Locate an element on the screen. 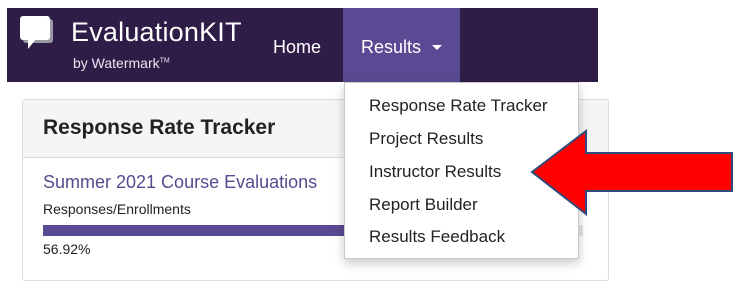 This screenshot has height=281, width=734. progress-percent-text: 56.92% is located at coordinates (67, 249).